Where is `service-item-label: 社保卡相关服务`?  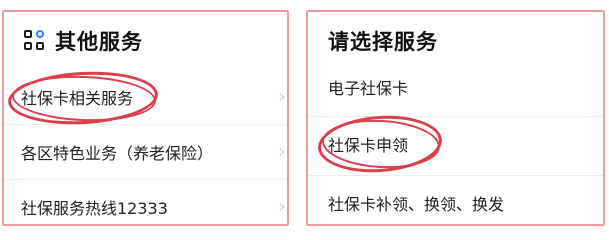 service-item-label: 社保卡相关服务 is located at coordinates (77, 98).